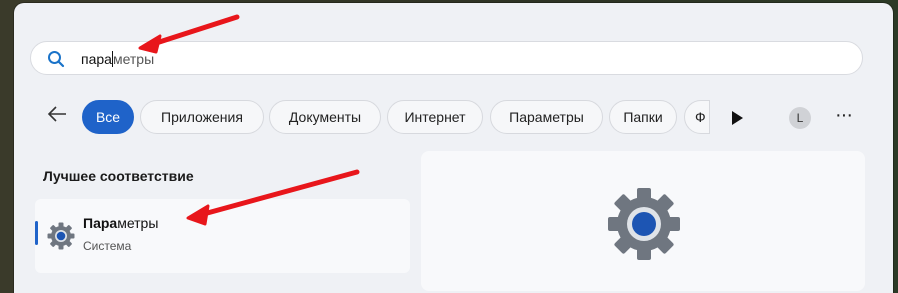 The width and height of the screenshot is (898, 293). What do you see at coordinates (845, 115) in the screenshot?
I see `more-icon: ···` at bounding box center [845, 115].